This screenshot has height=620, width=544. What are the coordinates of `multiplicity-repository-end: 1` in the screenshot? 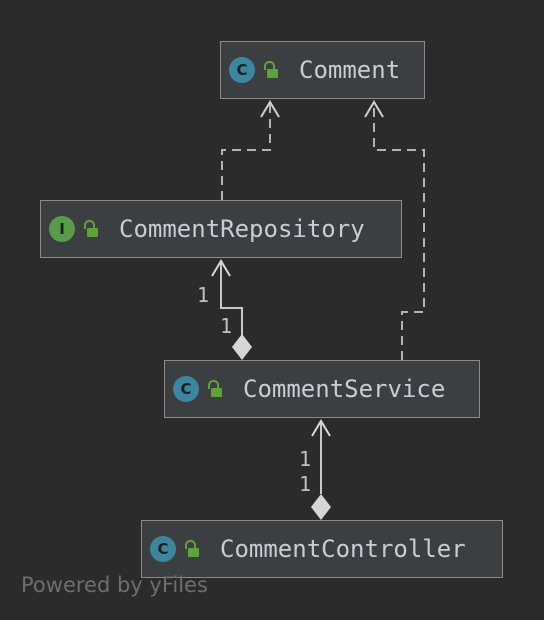 It's located at (203, 295).